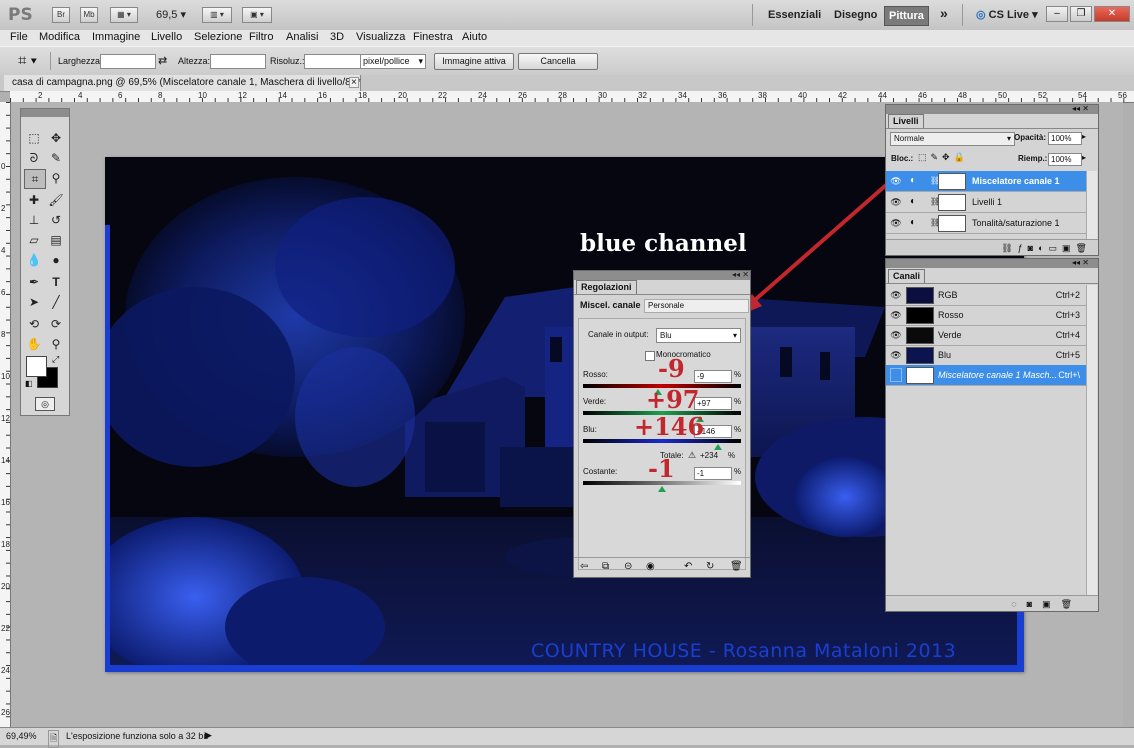 Image resolution: width=1134 pixels, height=748 pixels. I want to click on arrange-documents-button: ▥ ▾, so click(217, 15).